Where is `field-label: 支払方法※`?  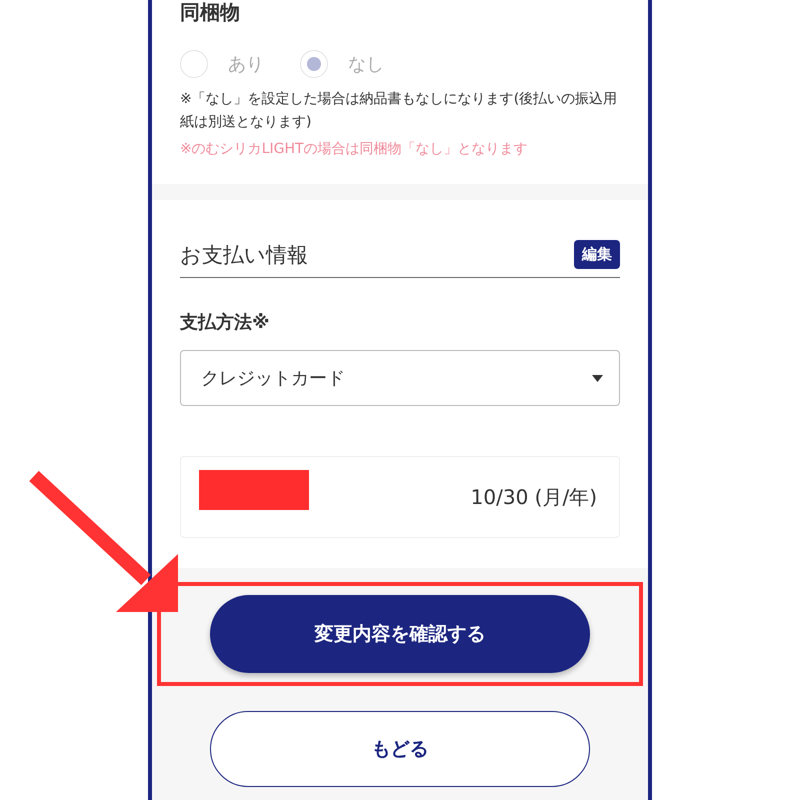 field-label: 支払方法※ is located at coordinates (225, 322).